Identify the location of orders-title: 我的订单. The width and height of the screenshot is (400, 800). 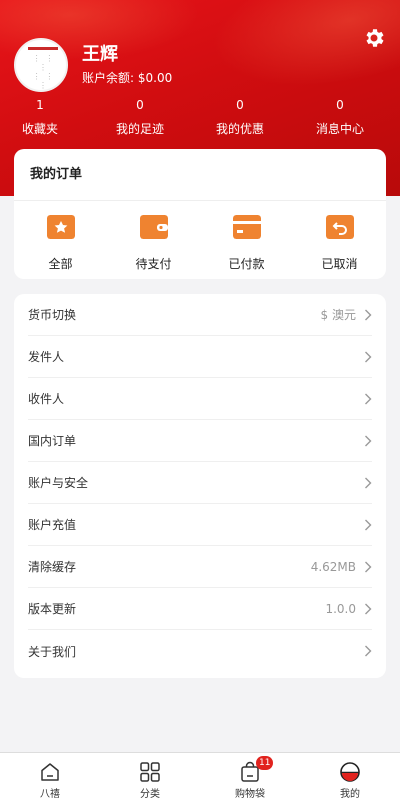
(200, 175).